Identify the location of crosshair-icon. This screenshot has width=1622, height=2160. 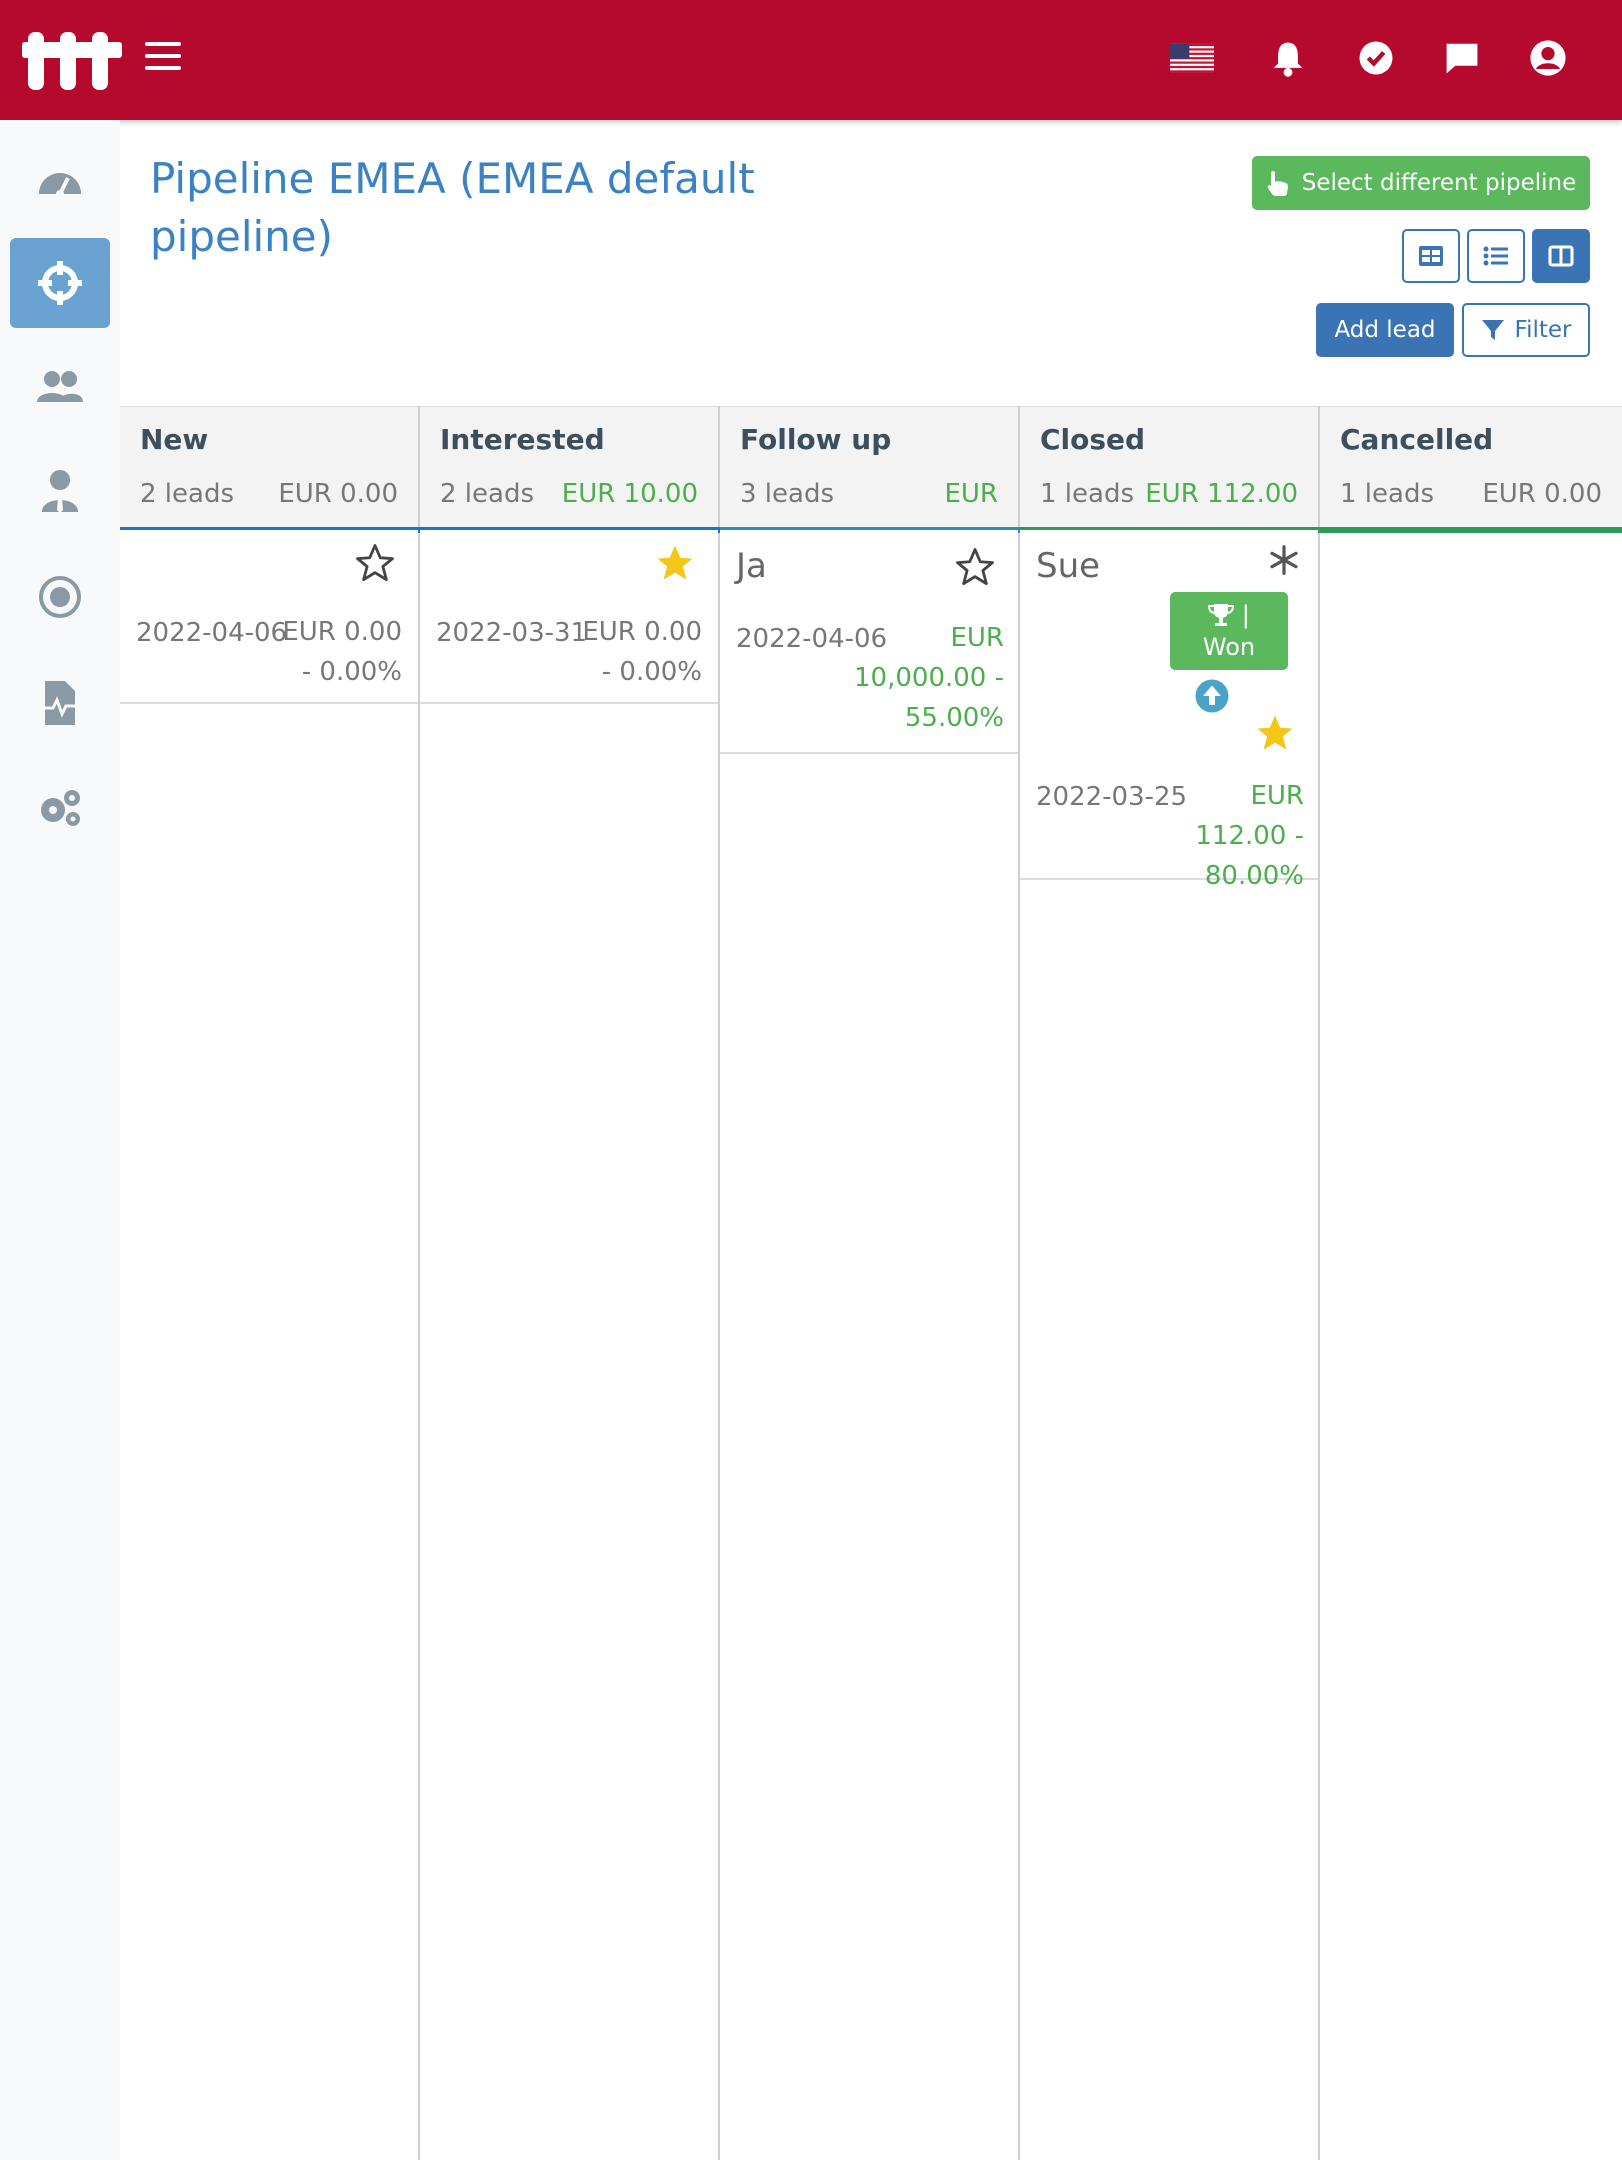
(60, 283).